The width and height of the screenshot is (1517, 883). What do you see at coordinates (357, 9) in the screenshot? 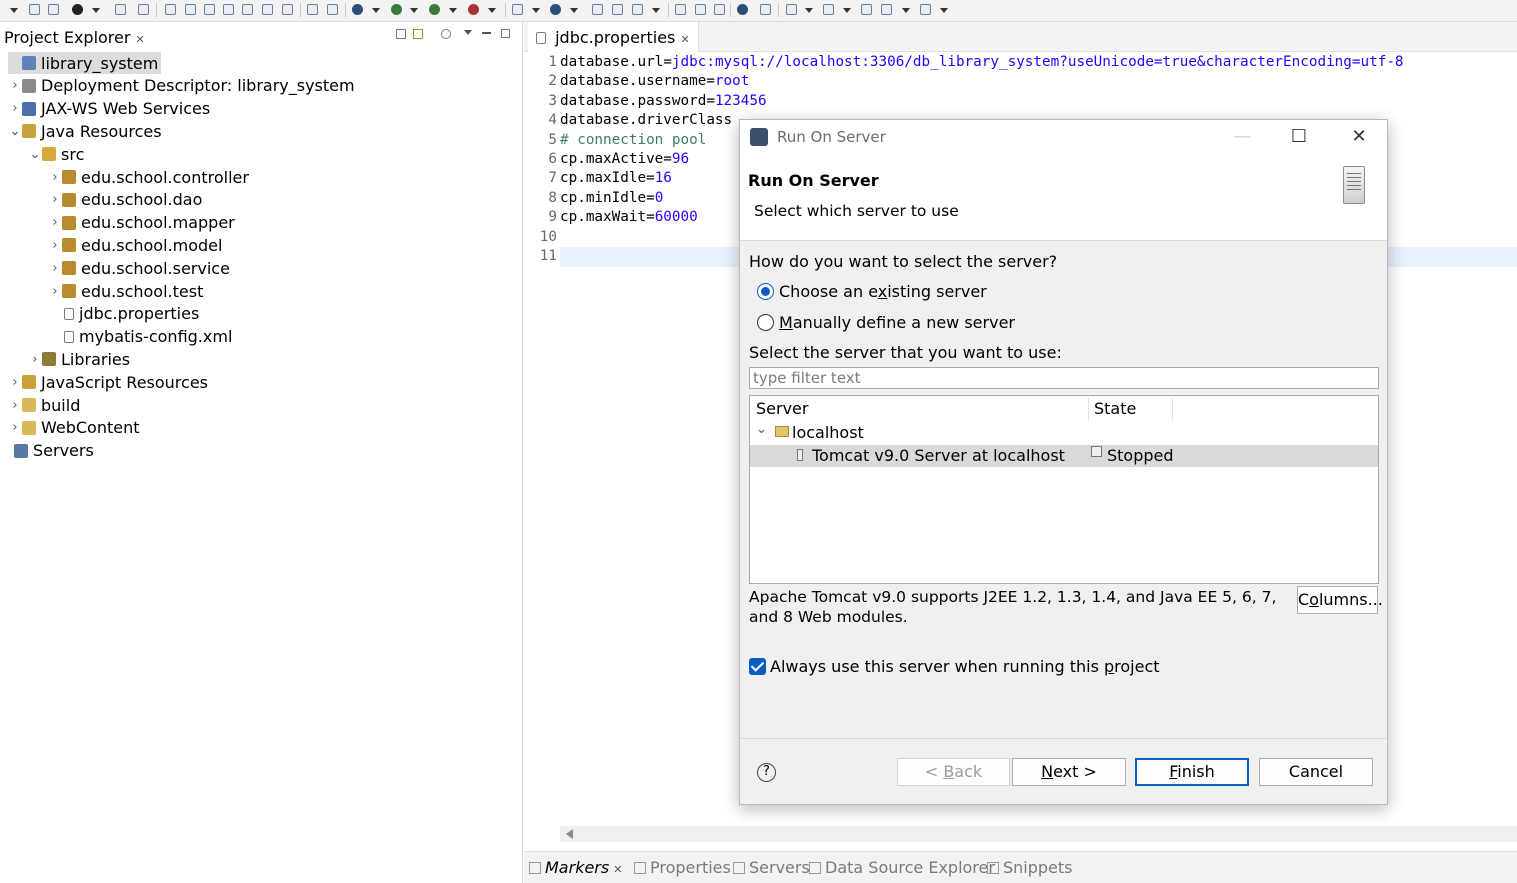
I see `debug-icon` at bounding box center [357, 9].